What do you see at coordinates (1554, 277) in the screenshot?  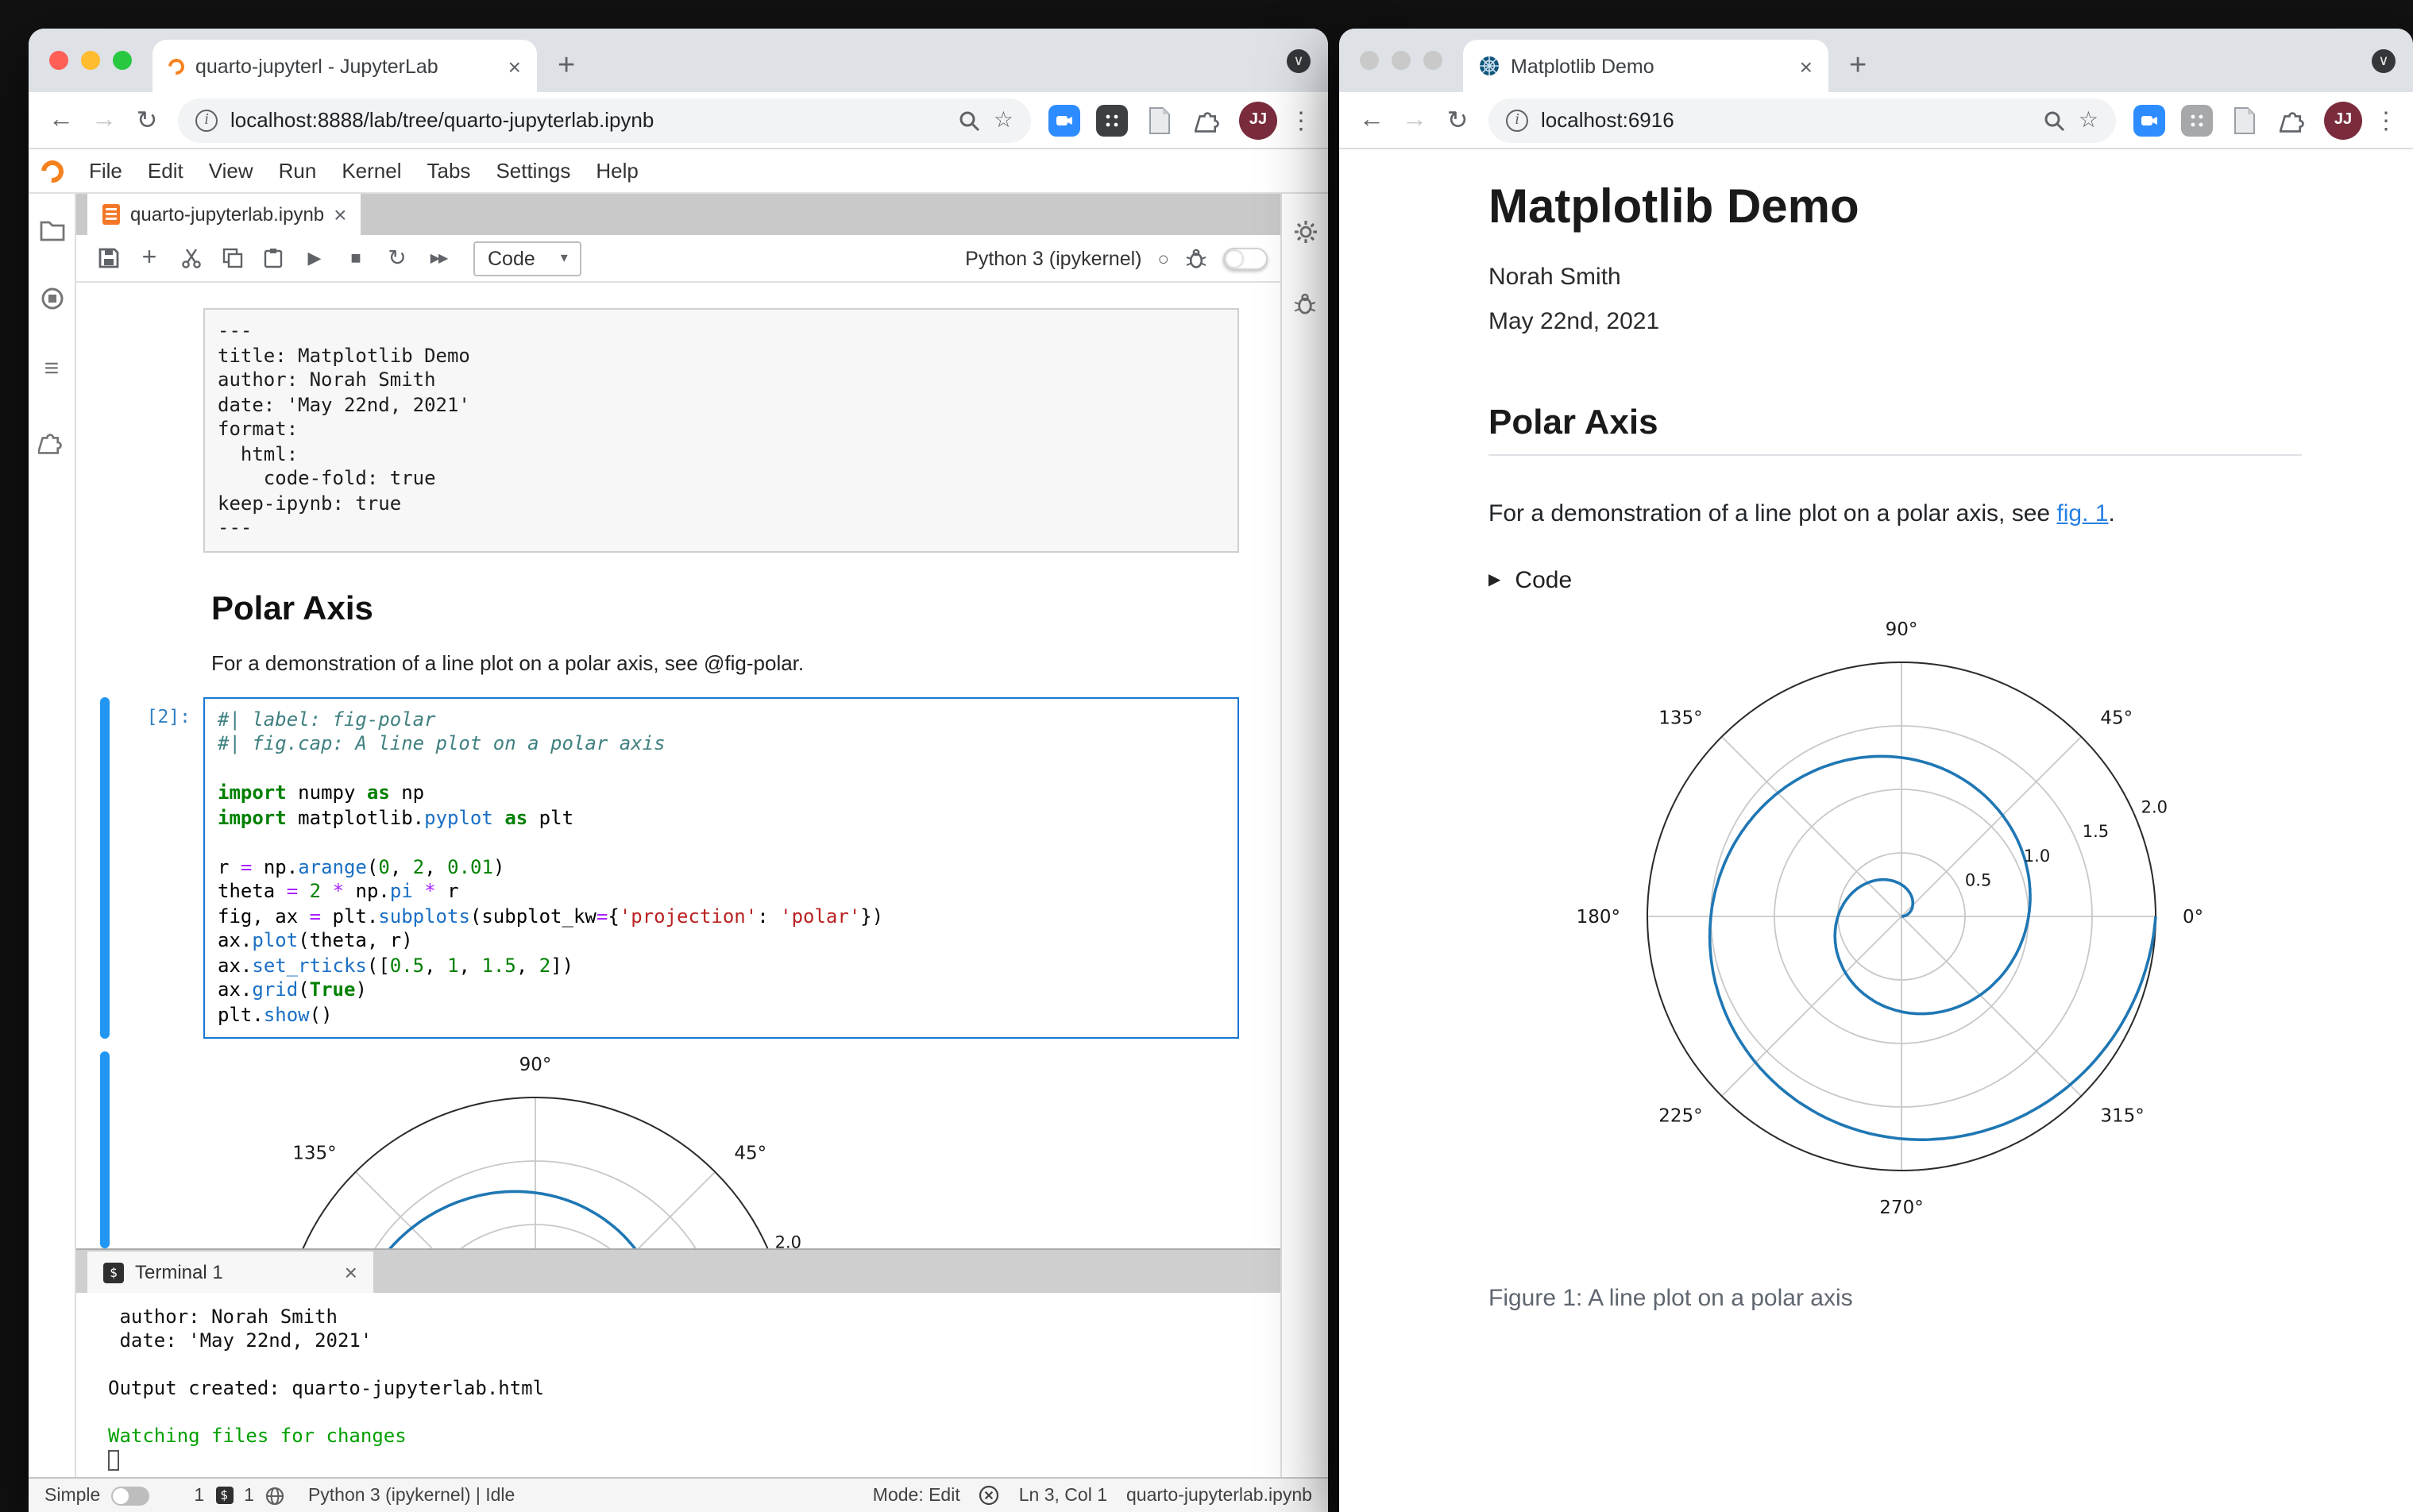 I see `page-author: Norah Smith` at bounding box center [1554, 277].